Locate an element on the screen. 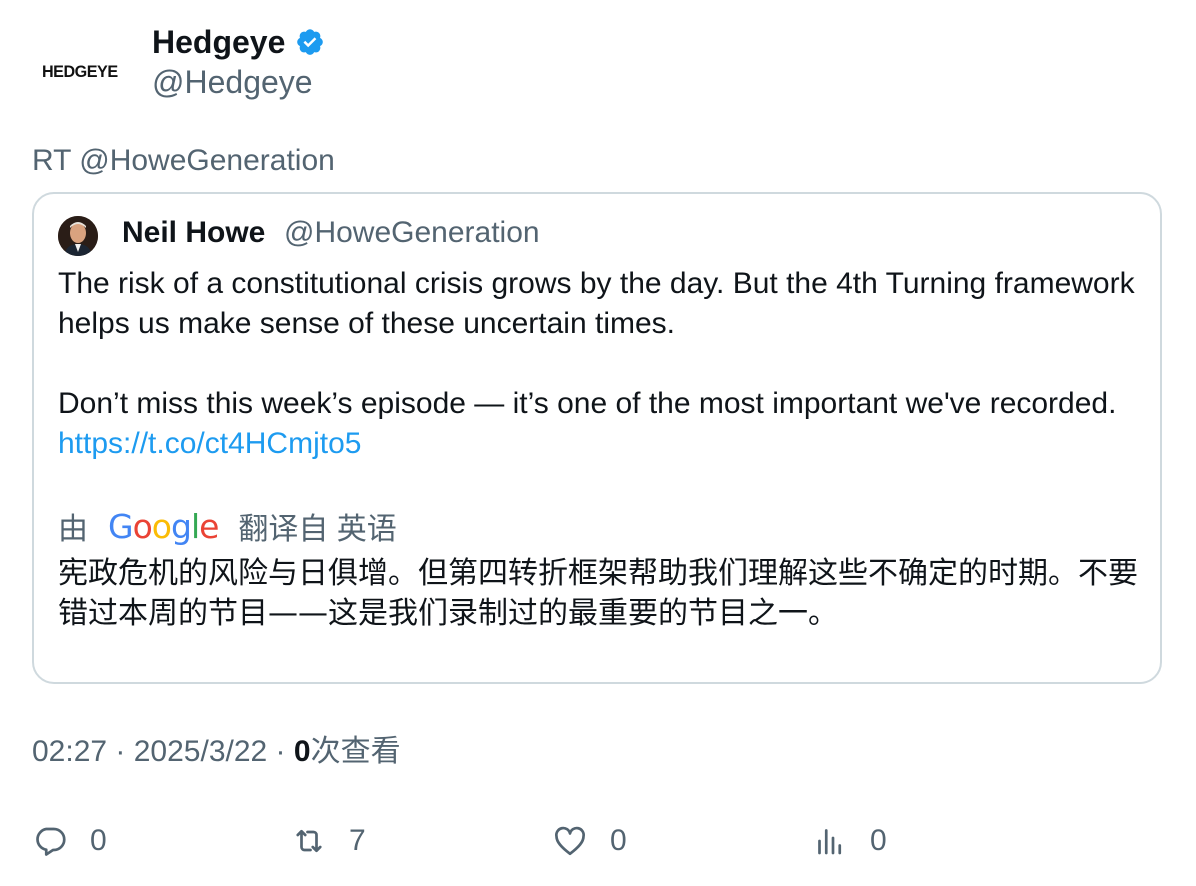 Image resolution: width=1196 pixels, height=886 pixels. quoted-author-handle: @HoweGeneration is located at coordinates (412, 233).